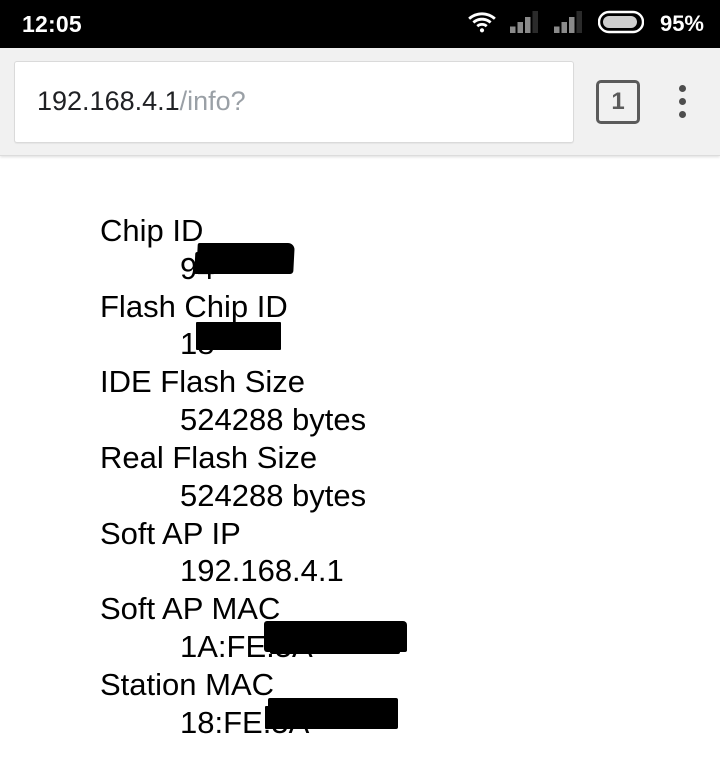 This screenshot has height=762, width=720. I want to click on info-label: Soft AP MAC, so click(190, 609).